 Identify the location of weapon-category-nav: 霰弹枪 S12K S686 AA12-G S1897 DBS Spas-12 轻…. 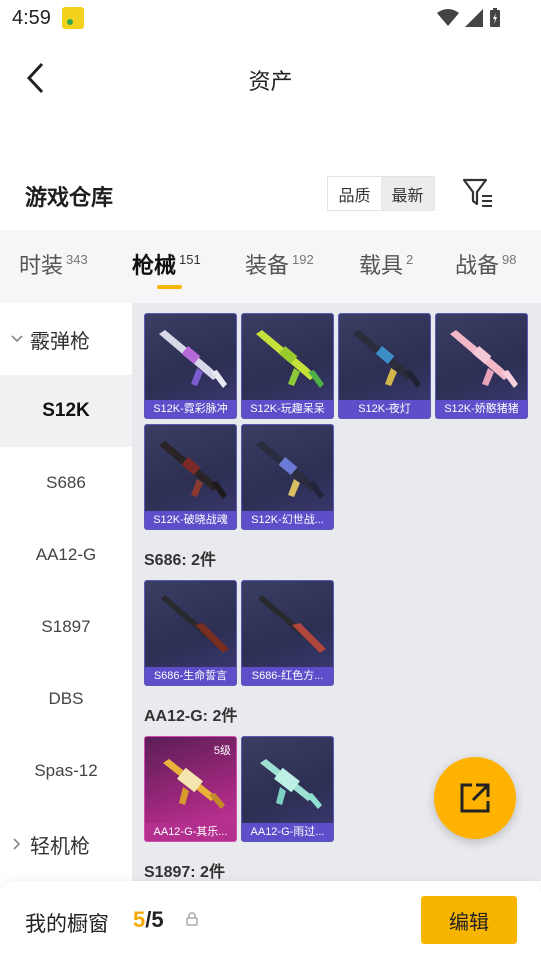
(66, 592).